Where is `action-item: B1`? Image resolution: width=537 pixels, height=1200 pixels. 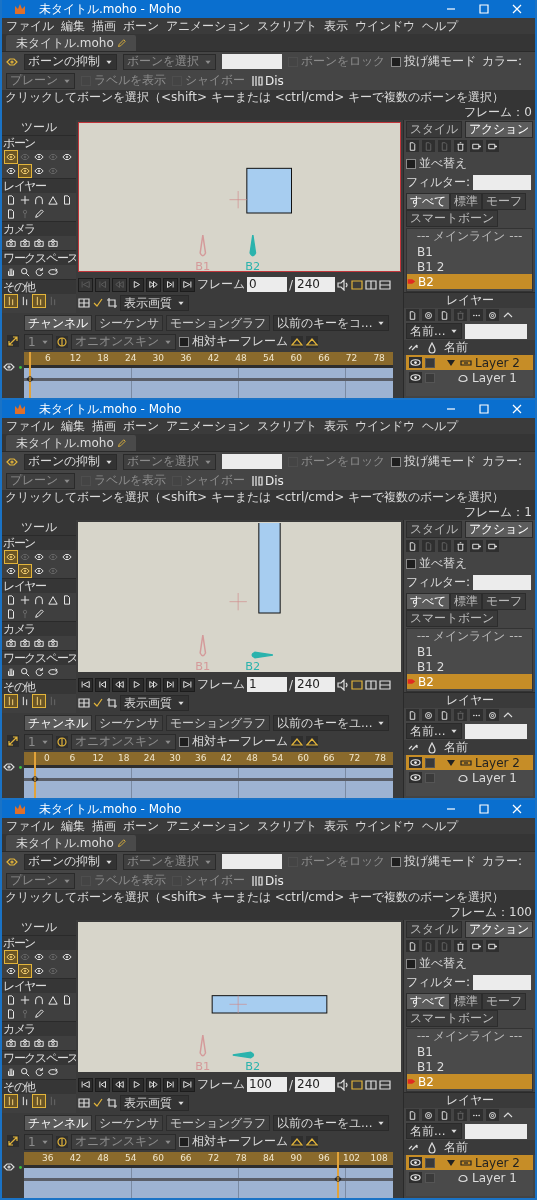
action-item: B1 is located at coordinates (469, 651).